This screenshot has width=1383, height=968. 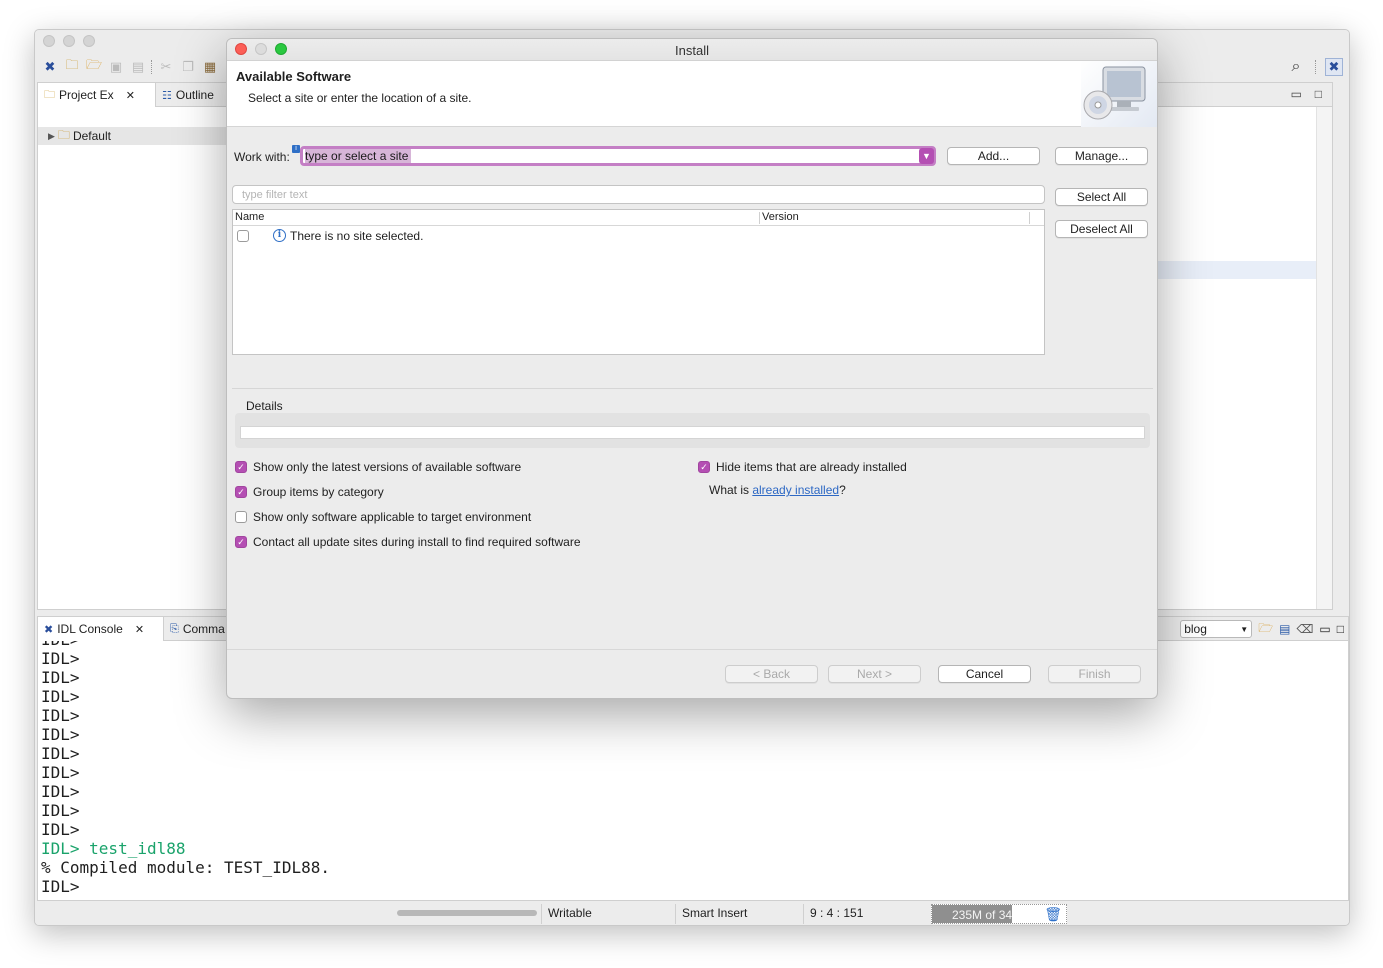 What do you see at coordinates (185, 867) in the screenshot?
I see `console-line: % Compiled module: TEST_IDL88.` at bounding box center [185, 867].